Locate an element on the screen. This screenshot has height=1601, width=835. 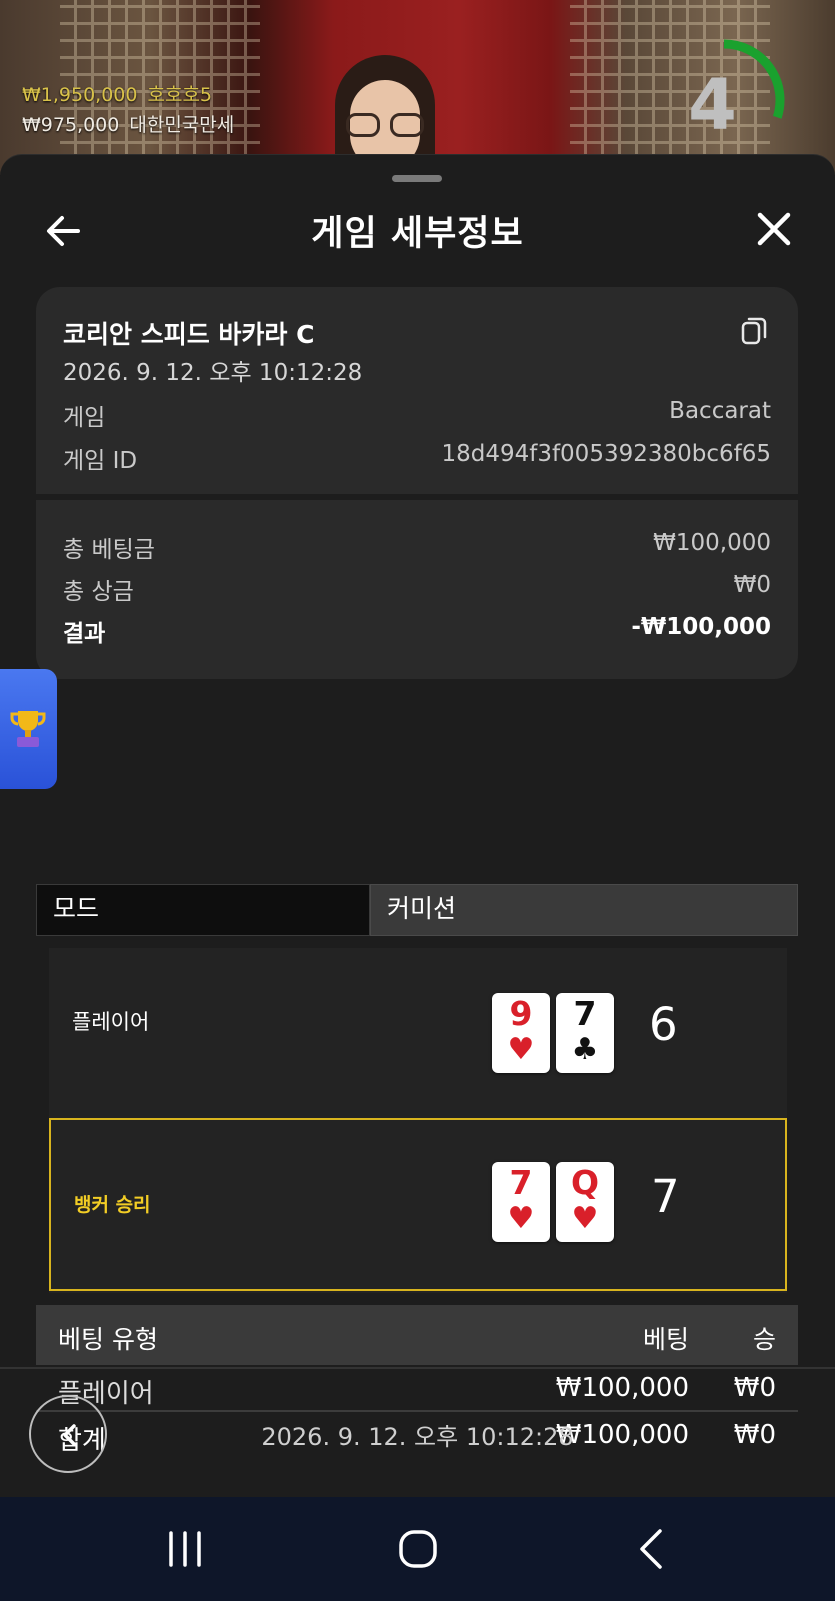
leaderboard-amount: ₩975,000 is located at coordinates (71, 125).